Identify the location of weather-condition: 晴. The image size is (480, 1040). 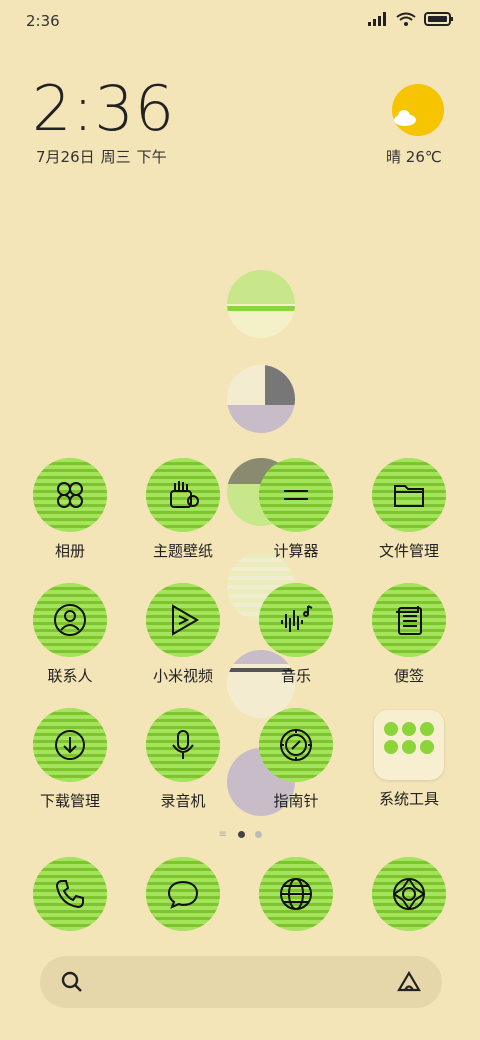
(394, 157).